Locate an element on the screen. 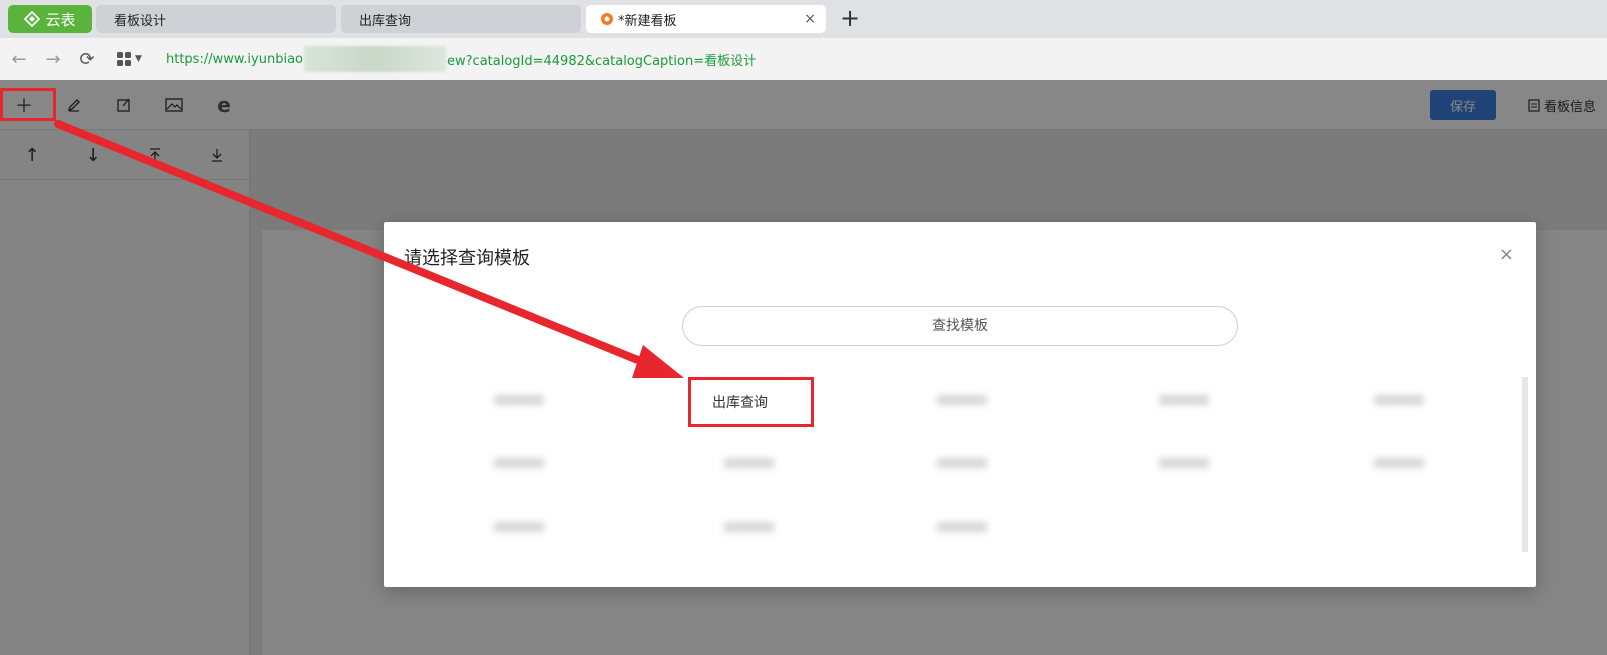  browser-tab-bar: 云表 看板设计 出库查询 *新建看板 × + is located at coordinates (803, 19).